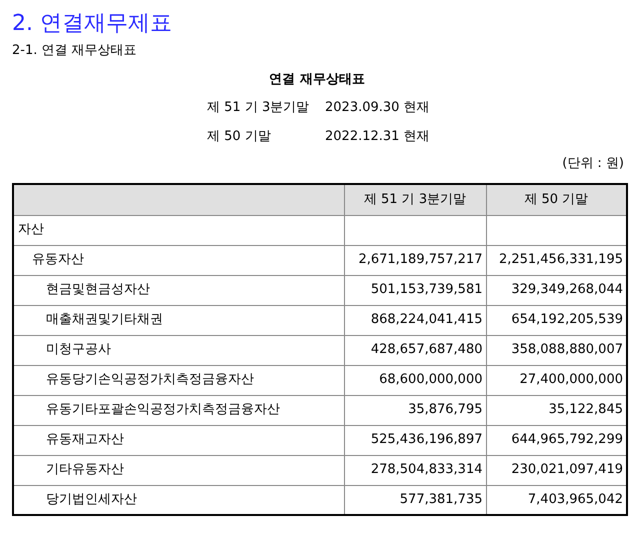 This screenshot has height=539, width=634. What do you see at coordinates (75, 51) in the screenshot?
I see `subsection-heading: 2-1. 연결 재무상태표` at bounding box center [75, 51].